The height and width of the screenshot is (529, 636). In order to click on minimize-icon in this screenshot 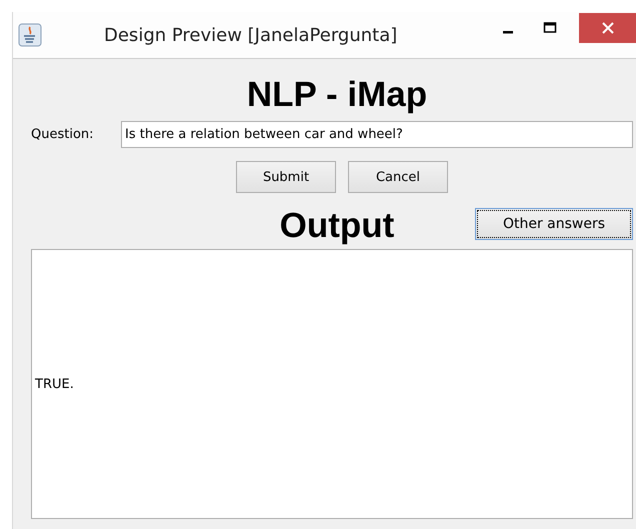, I will do `click(508, 32)`.